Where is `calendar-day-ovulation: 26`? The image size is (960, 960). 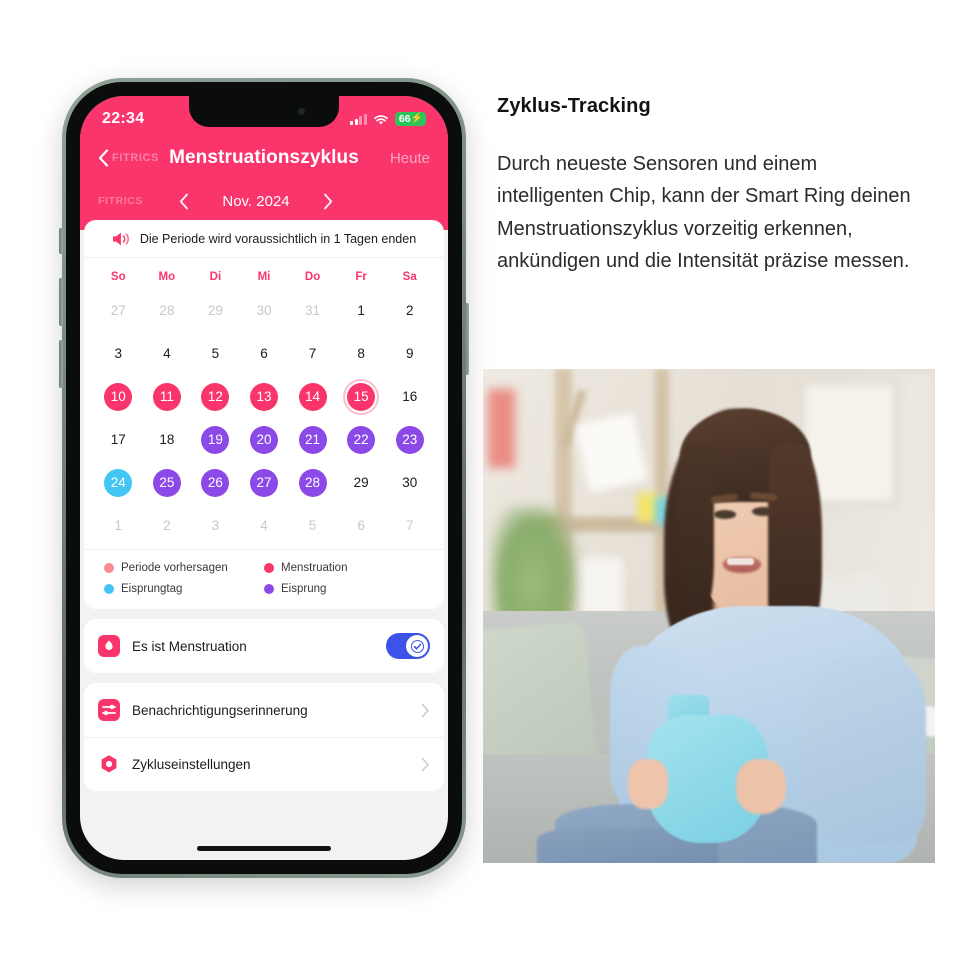
calendar-day-ovulation: 26 is located at coordinates (215, 482).